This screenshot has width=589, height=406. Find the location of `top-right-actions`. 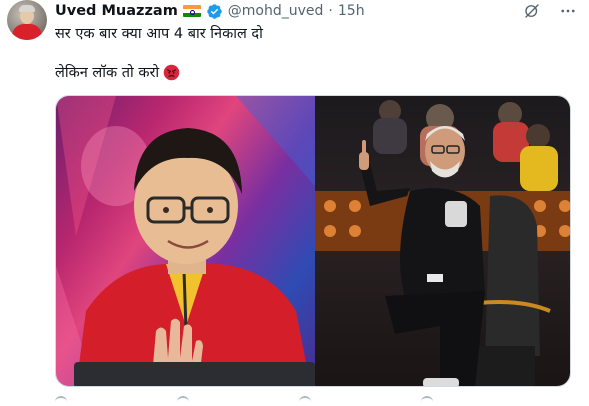

top-right-actions is located at coordinates (550, 11).